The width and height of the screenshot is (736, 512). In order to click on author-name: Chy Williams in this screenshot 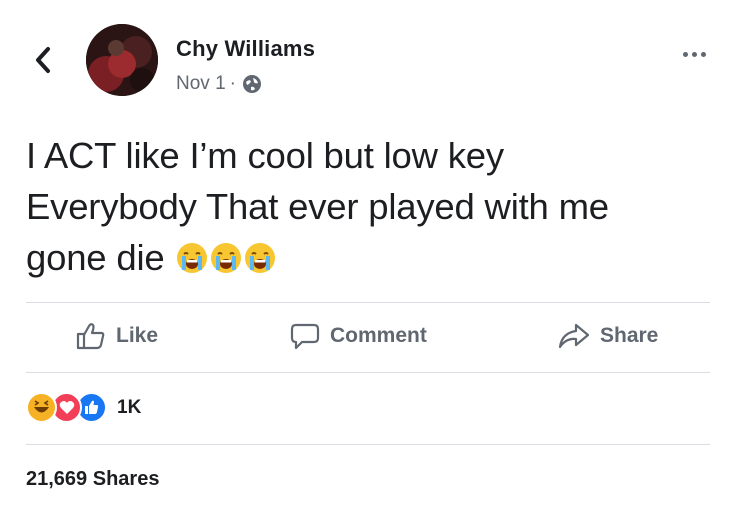, I will do `click(245, 49)`.